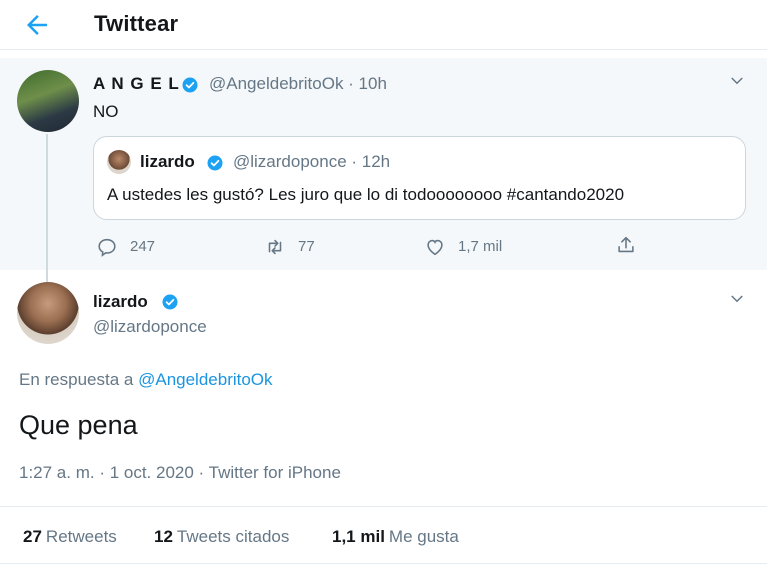 This screenshot has height=569, width=767. Describe the element at coordinates (37, 25) in the screenshot. I see `back-arrow-icon` at that location.